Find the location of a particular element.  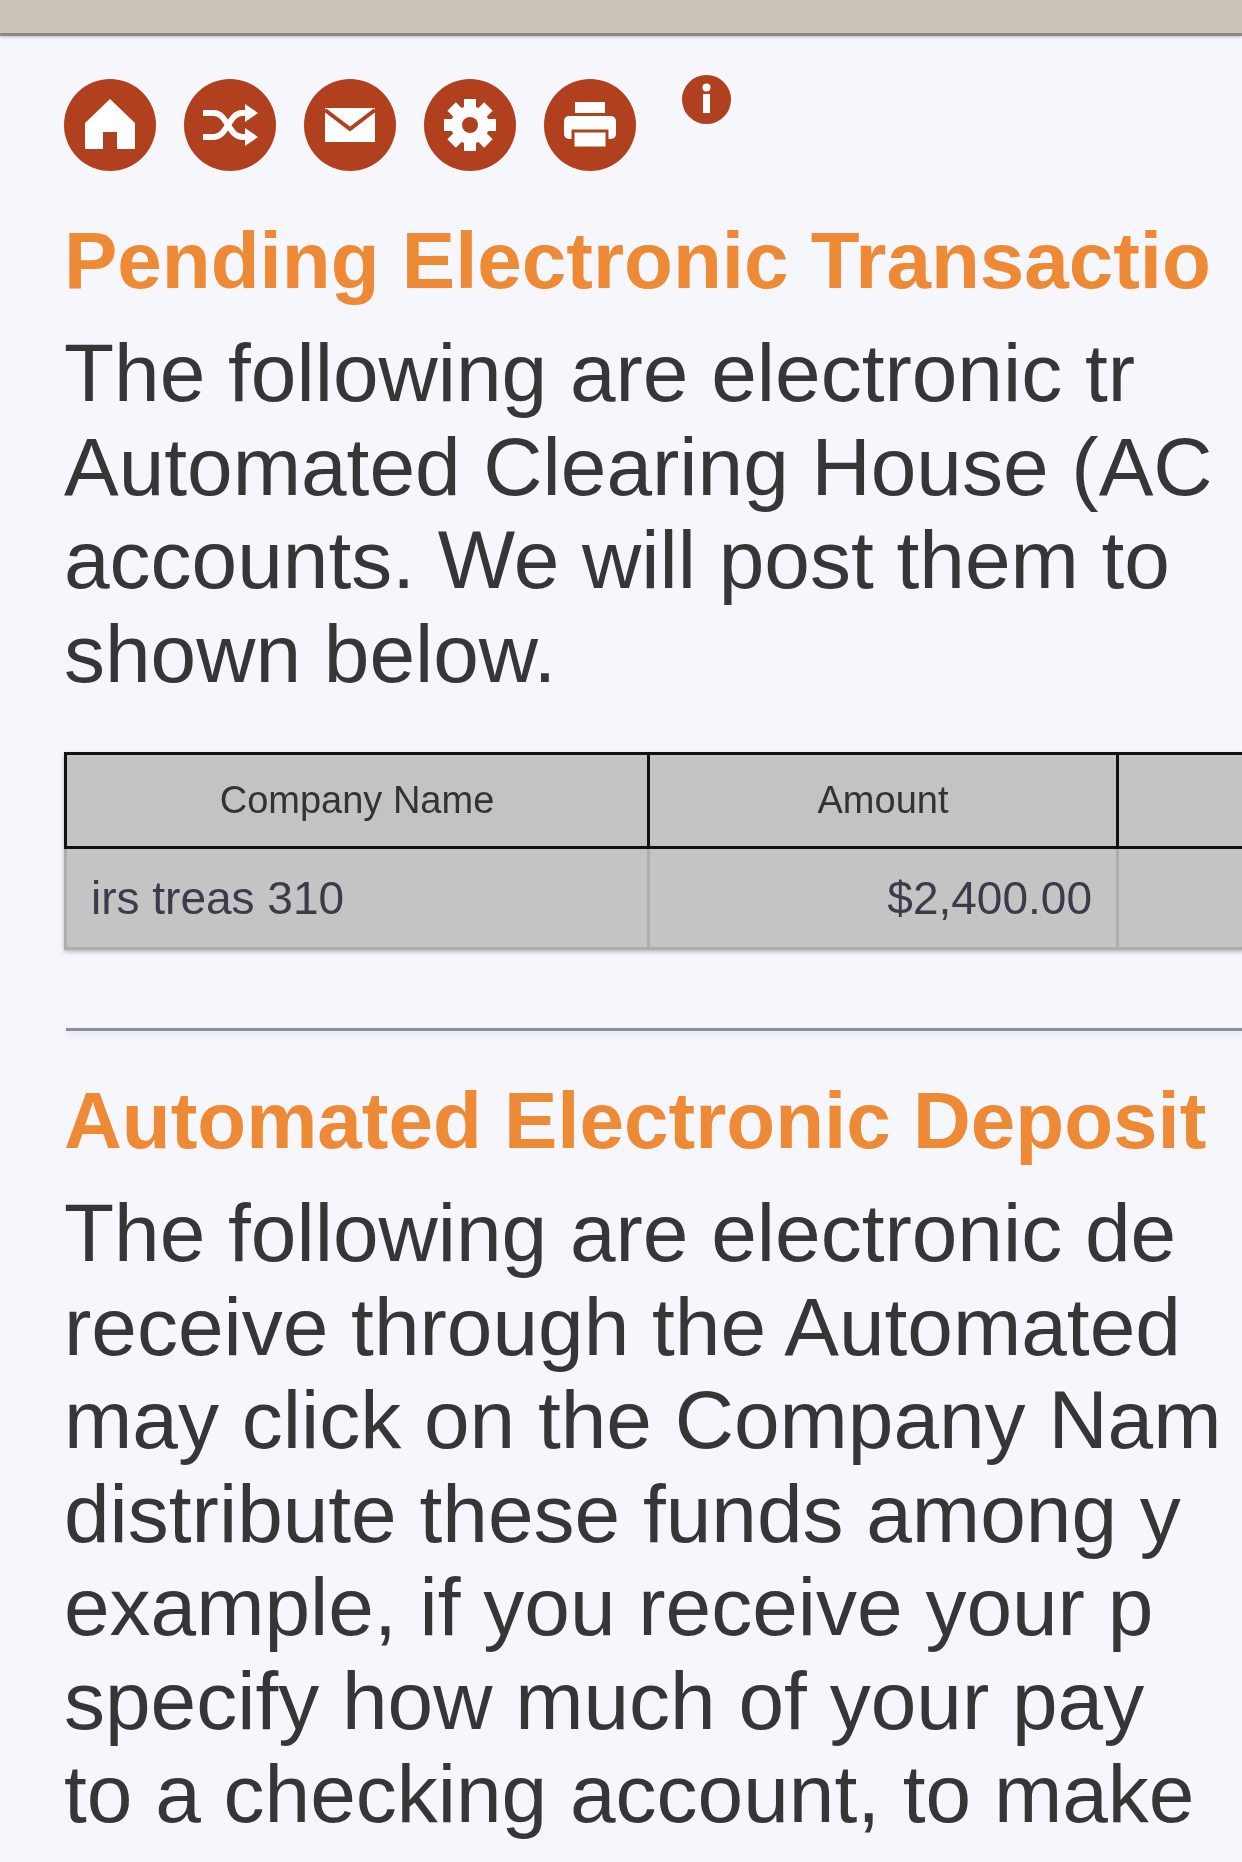

info-icon is located at coordinates (706, 99).